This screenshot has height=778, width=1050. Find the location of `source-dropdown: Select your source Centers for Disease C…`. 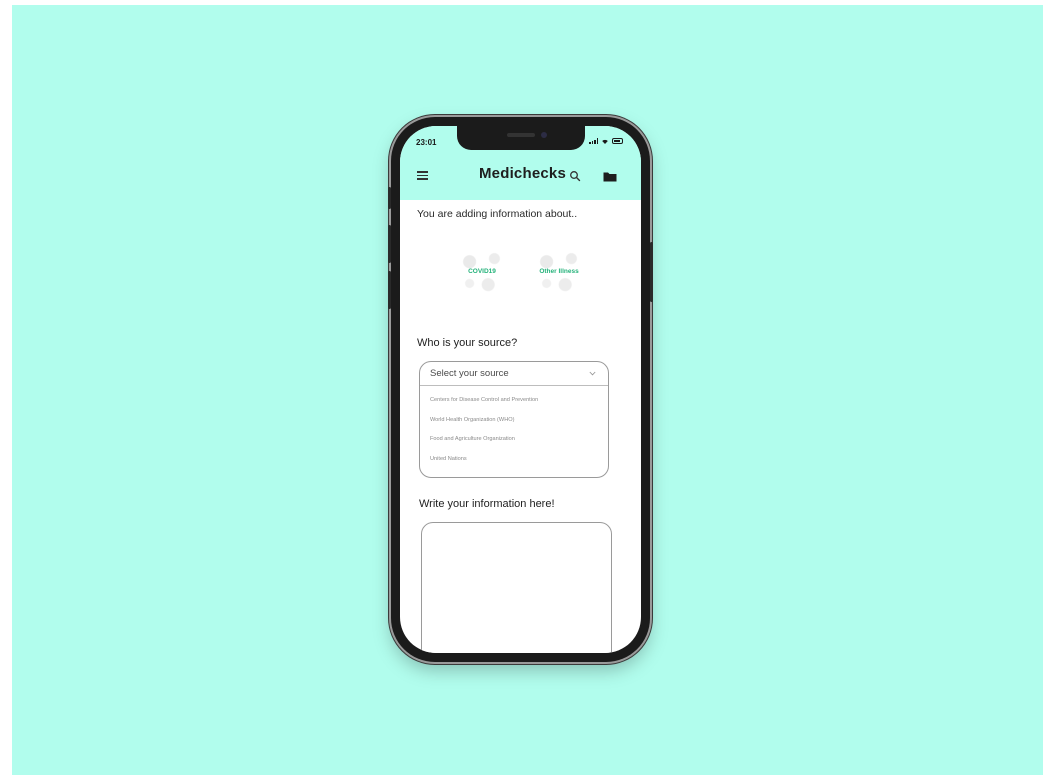

source-dropdown: Select your source Centers for Disease C… is located at coordinates (514, 419).